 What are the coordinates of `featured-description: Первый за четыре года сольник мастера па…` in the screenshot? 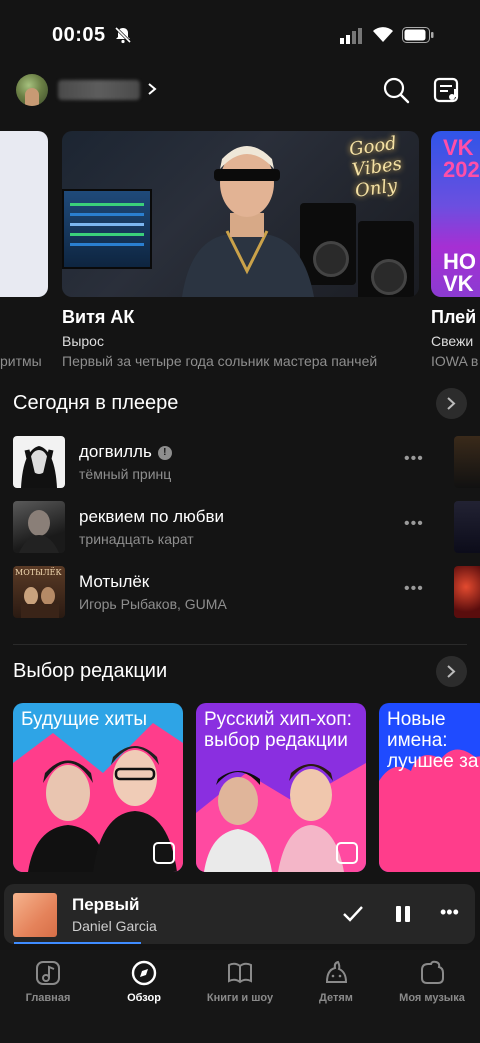 It's located at (220, 361).